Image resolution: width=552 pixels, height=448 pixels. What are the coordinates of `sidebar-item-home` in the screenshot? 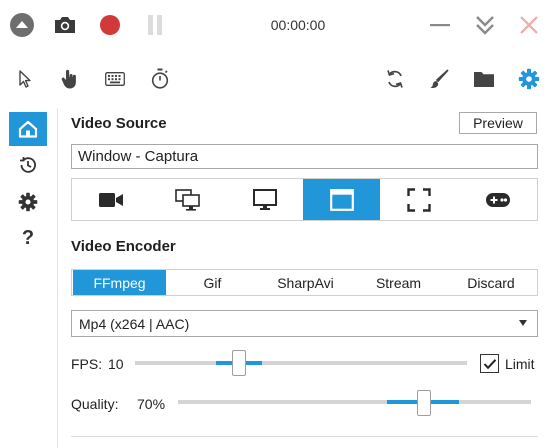 It's located at (28, 129).